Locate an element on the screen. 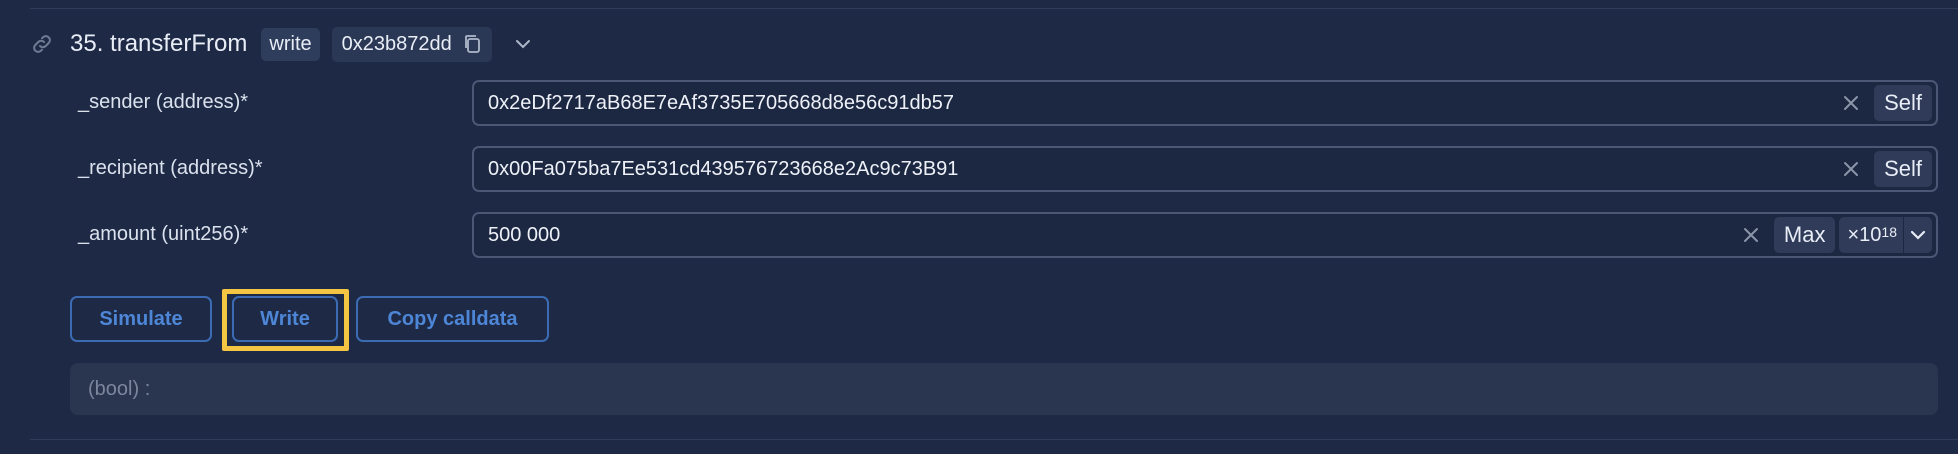 The height and width of the screenshot is (454, 1958). decimals-exponent: 18 is located at coordinates (1889, 232).